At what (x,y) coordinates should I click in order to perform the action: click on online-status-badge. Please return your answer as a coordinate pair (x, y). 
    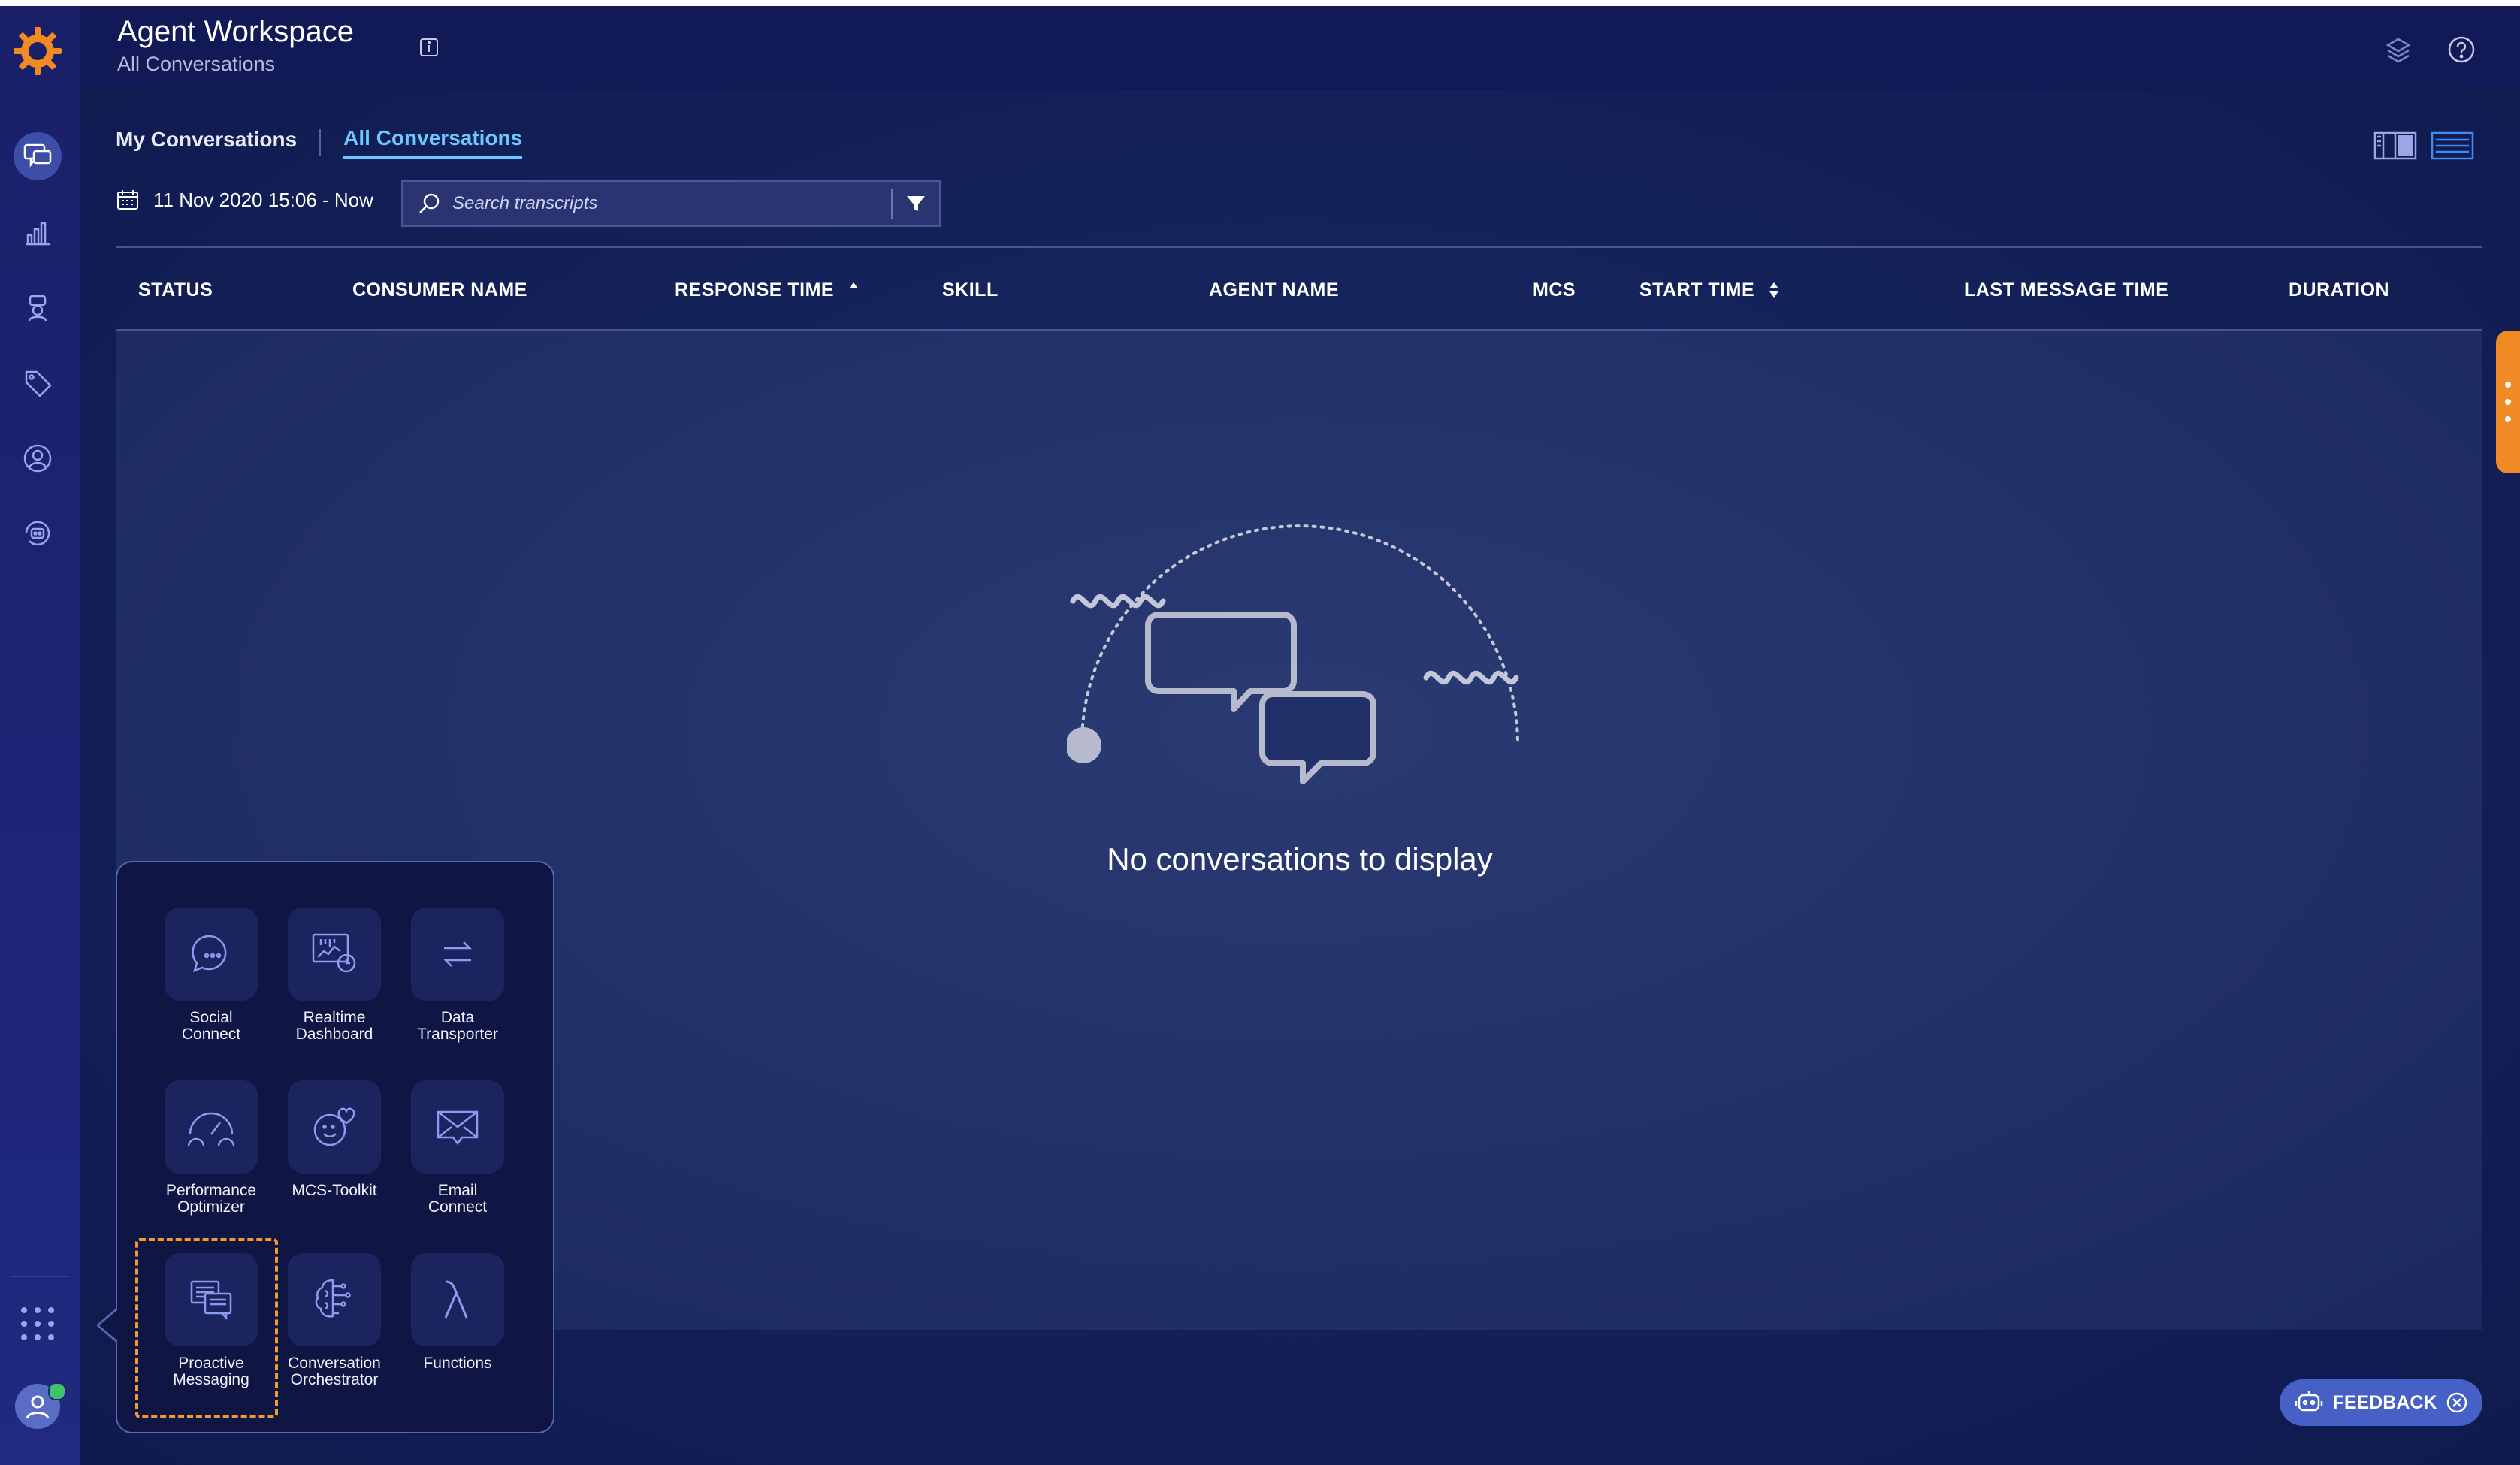
    Looking at the image, I should click on (57, 1391).